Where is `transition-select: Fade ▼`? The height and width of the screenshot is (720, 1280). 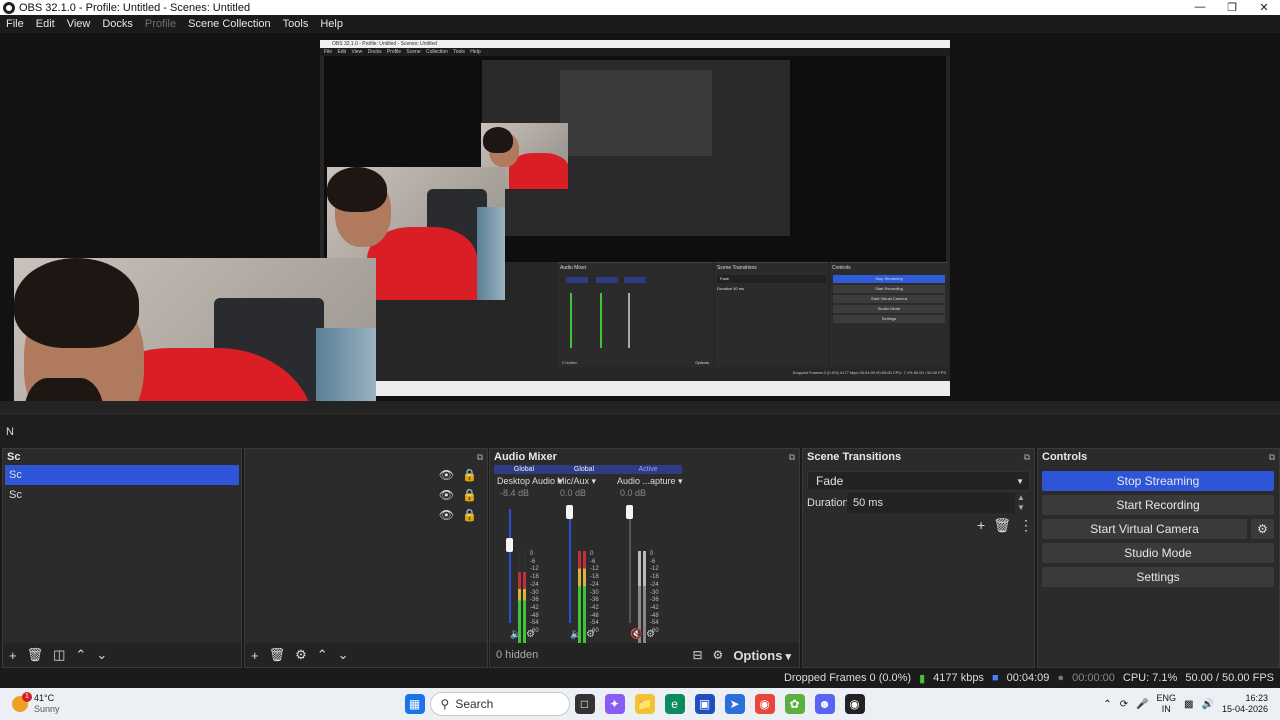 transition-select: Fade ▼ is located at coordinates (918, 481).